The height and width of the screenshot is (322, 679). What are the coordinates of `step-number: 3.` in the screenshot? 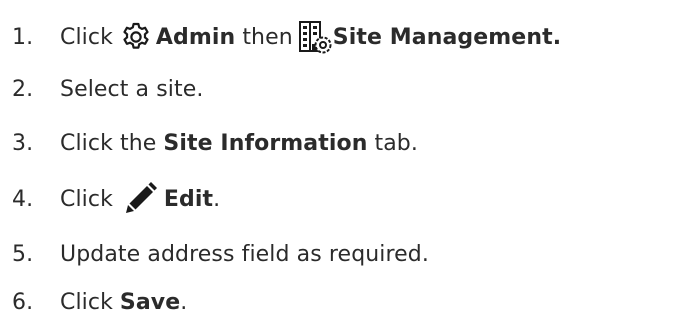 It's located at (23, 143).